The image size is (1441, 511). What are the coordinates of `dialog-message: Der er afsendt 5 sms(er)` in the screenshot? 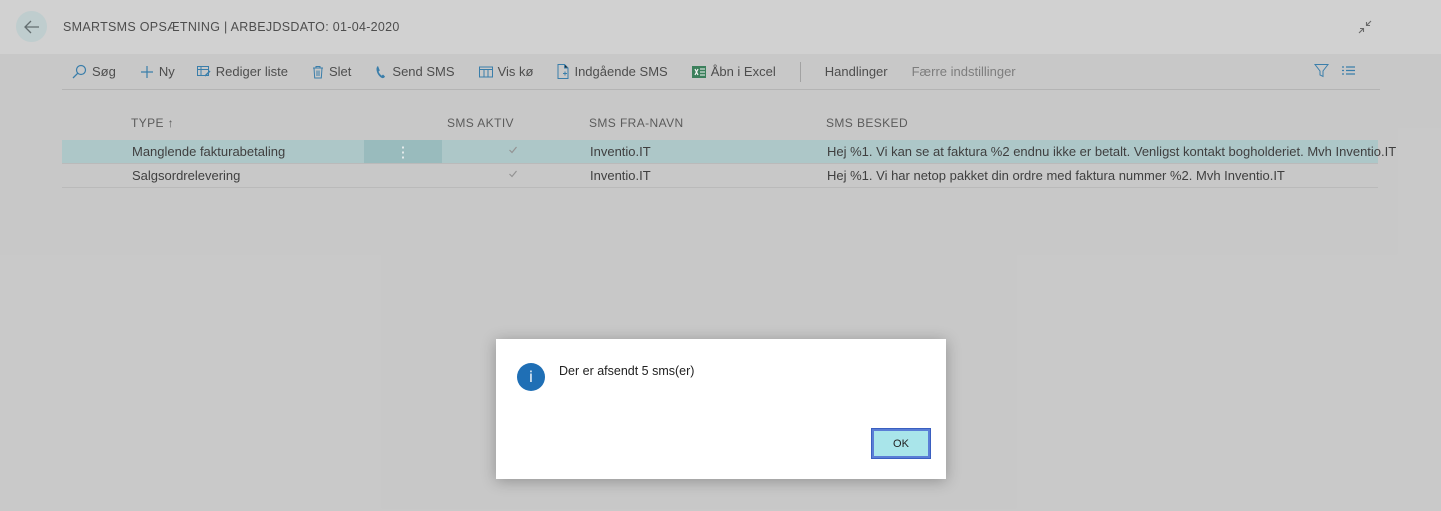 It's located at (627, 371).